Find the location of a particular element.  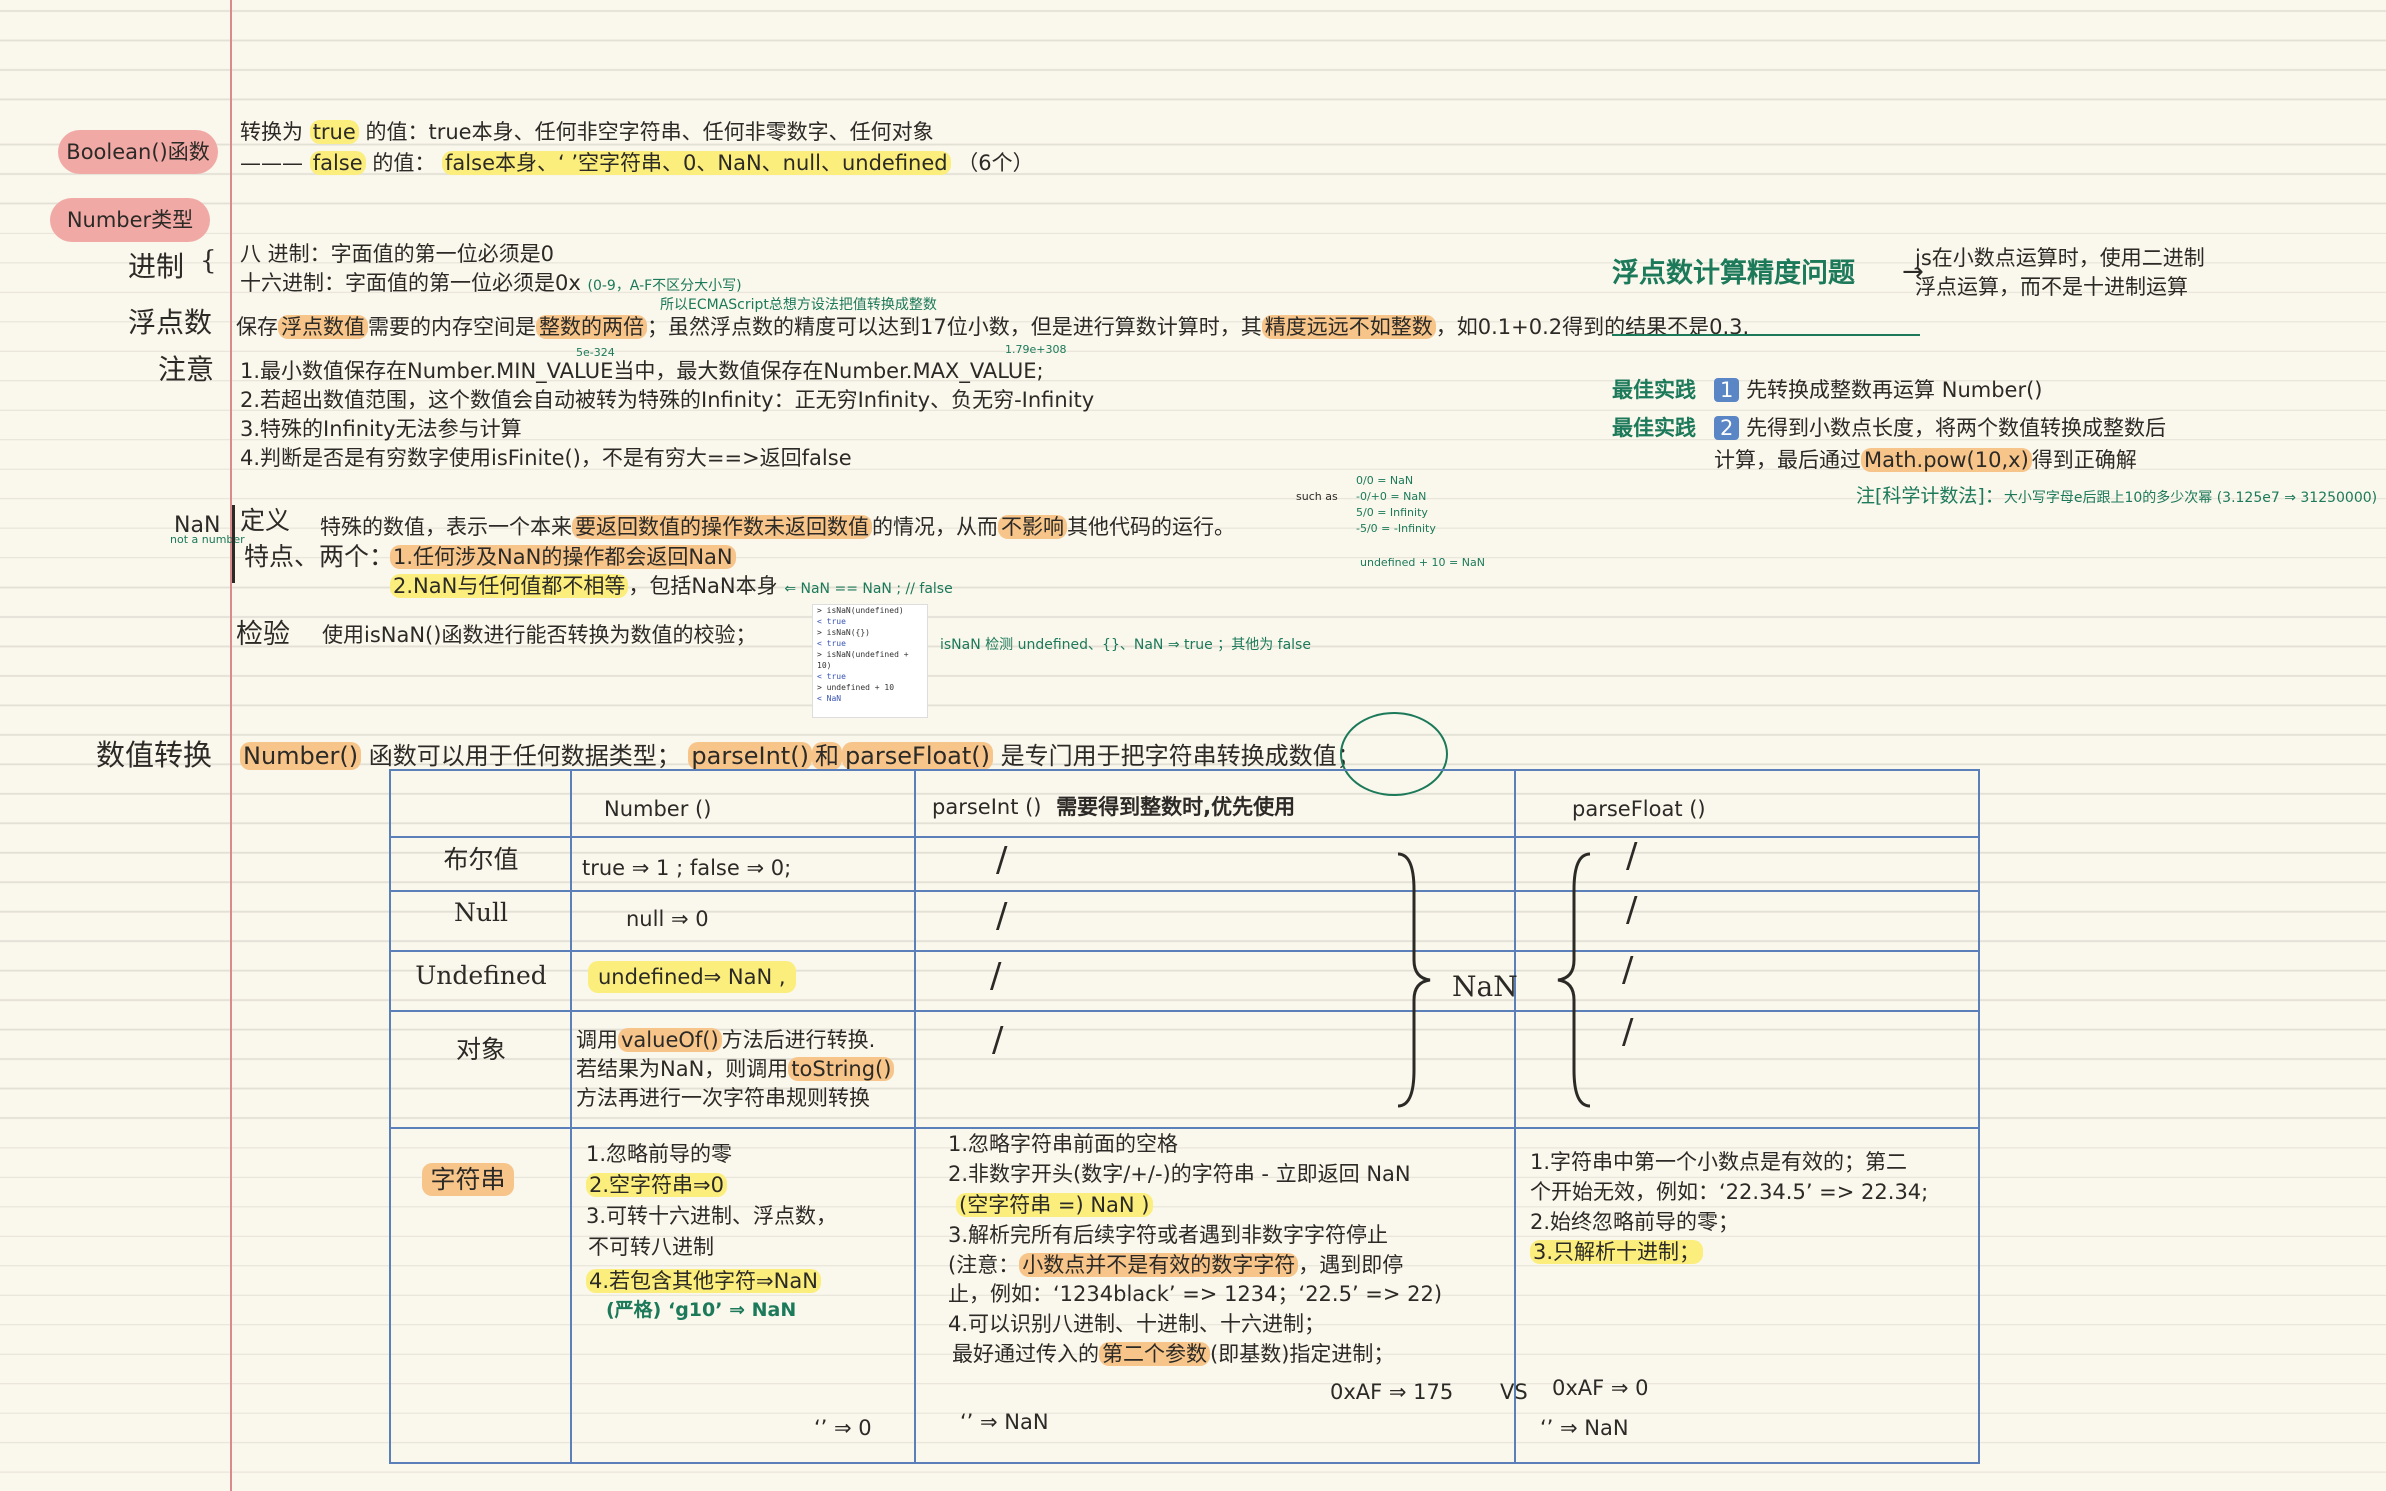

number-type-label: Number类型 is located at coordinates (130, 220).